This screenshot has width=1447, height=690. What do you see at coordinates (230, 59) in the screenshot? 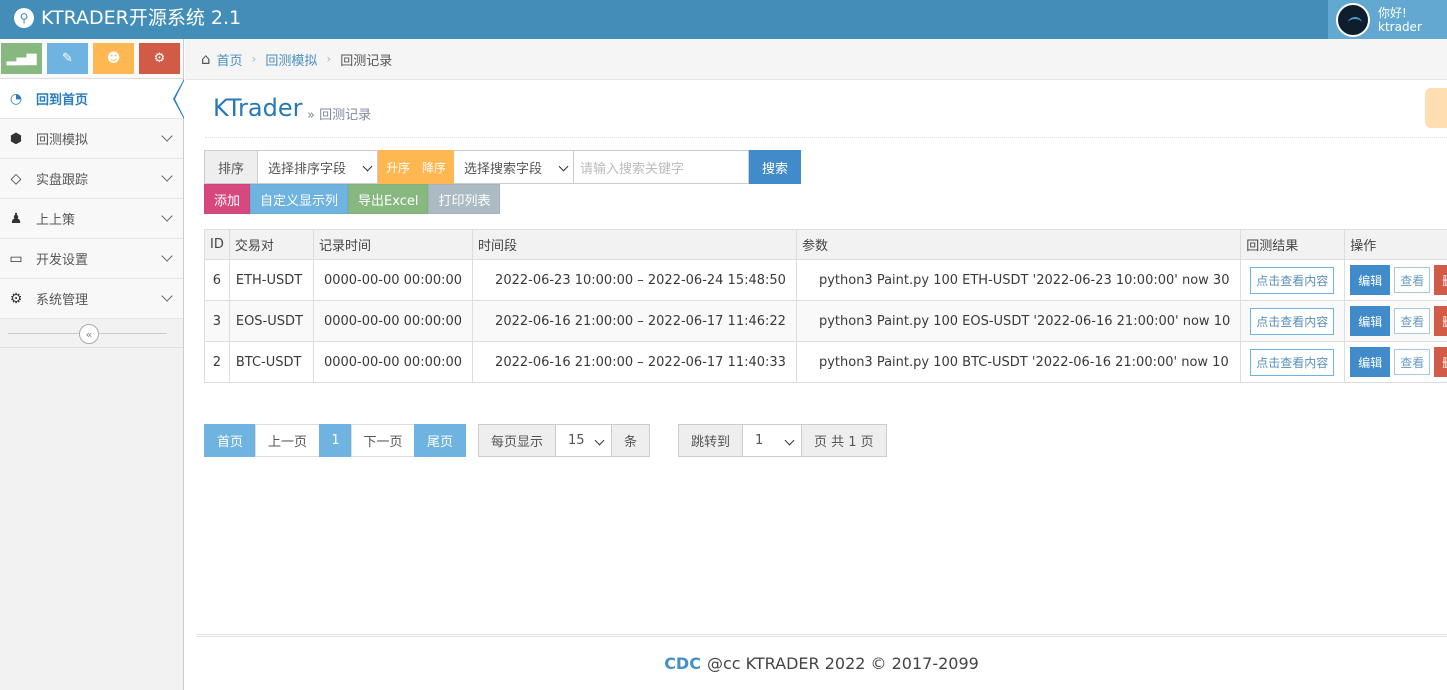
I see `breadcrumb-home-link: 首页` at bounding box center [230, 59].